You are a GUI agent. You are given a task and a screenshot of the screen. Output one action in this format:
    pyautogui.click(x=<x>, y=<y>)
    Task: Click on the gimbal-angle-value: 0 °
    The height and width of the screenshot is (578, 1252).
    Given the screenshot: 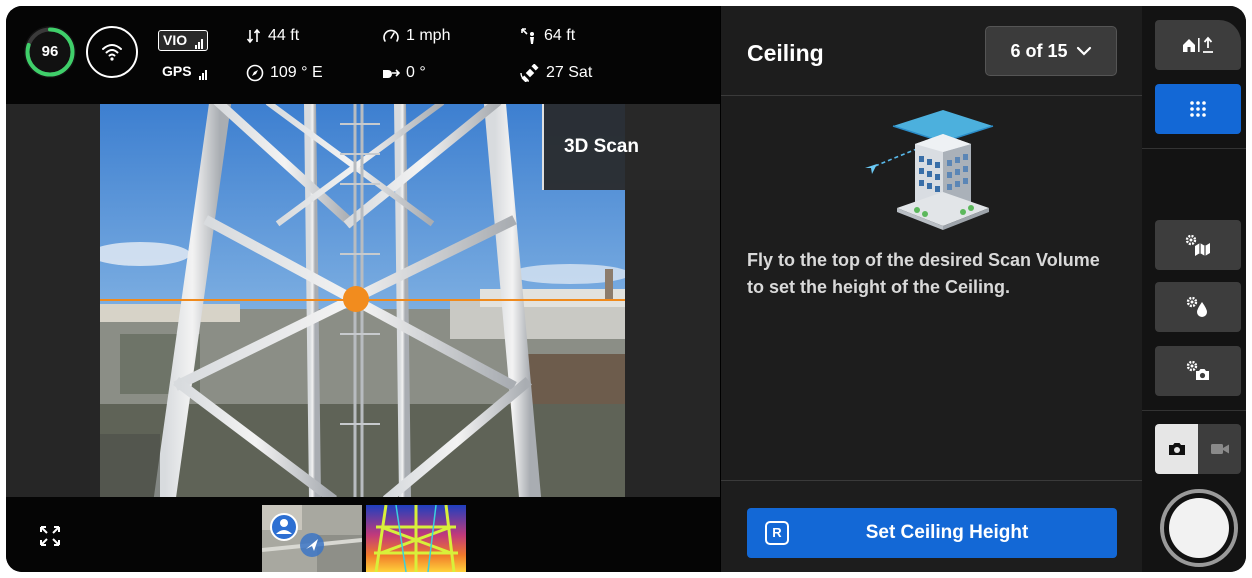 What is the action you would take?
    pyautogui.click(x=416, y=72)
    